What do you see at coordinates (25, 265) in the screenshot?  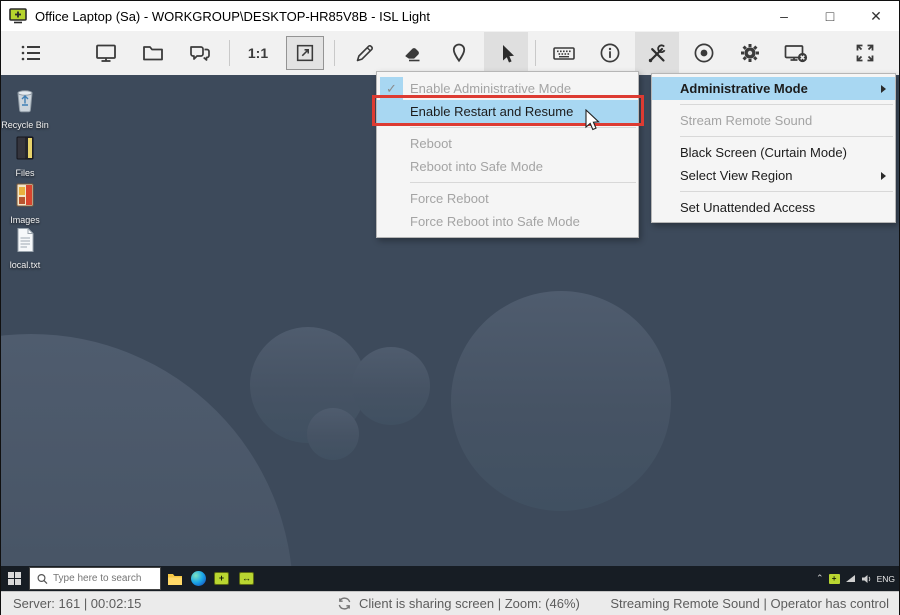 I see `desktop-icon-label: local.txt` at bounding box center [25, 265].